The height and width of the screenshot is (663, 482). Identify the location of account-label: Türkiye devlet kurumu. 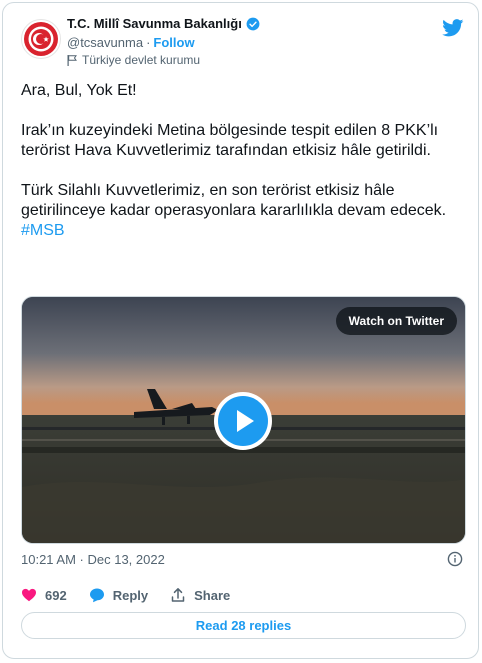
(141, 60).